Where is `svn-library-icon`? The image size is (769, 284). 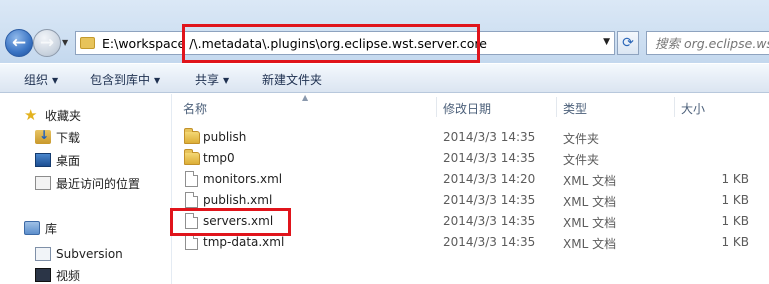 svn-library-icon is located at coordinates (43, 254).